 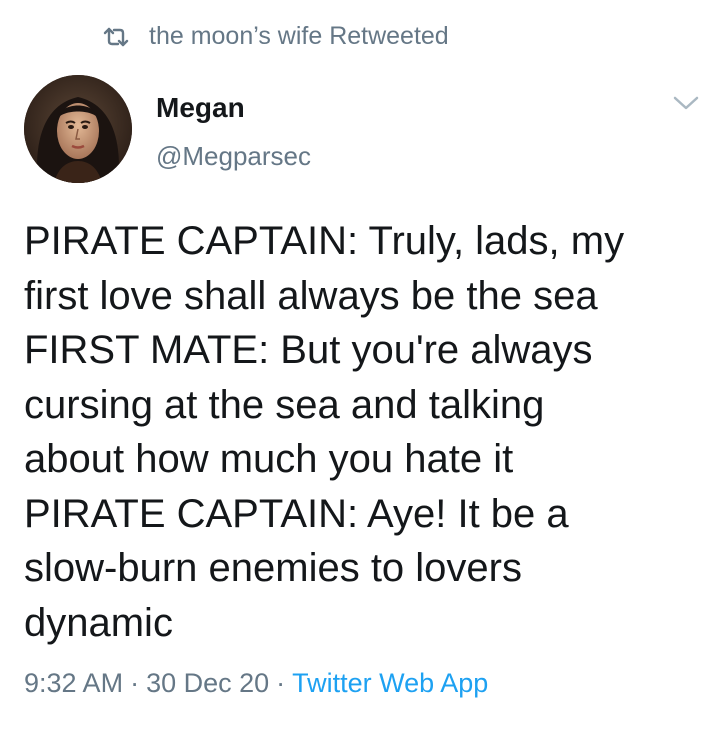 What do you see at coordinates (299, 36) in the screenshot?
I see `retweet-label: the moon’s wife Retweeted` at bounding box center [299, 36].